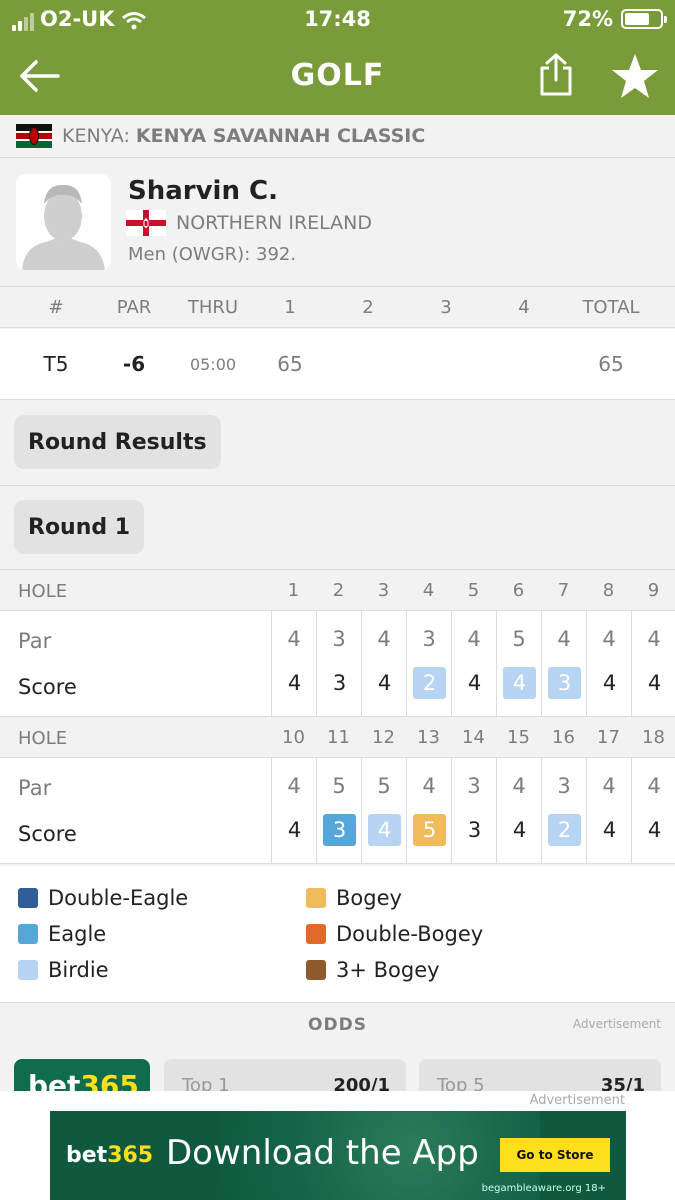  What do you see at coordinates (524, 307) in the screenshot?
I see `col-round-4: 4` at bounding box center [524, 307].